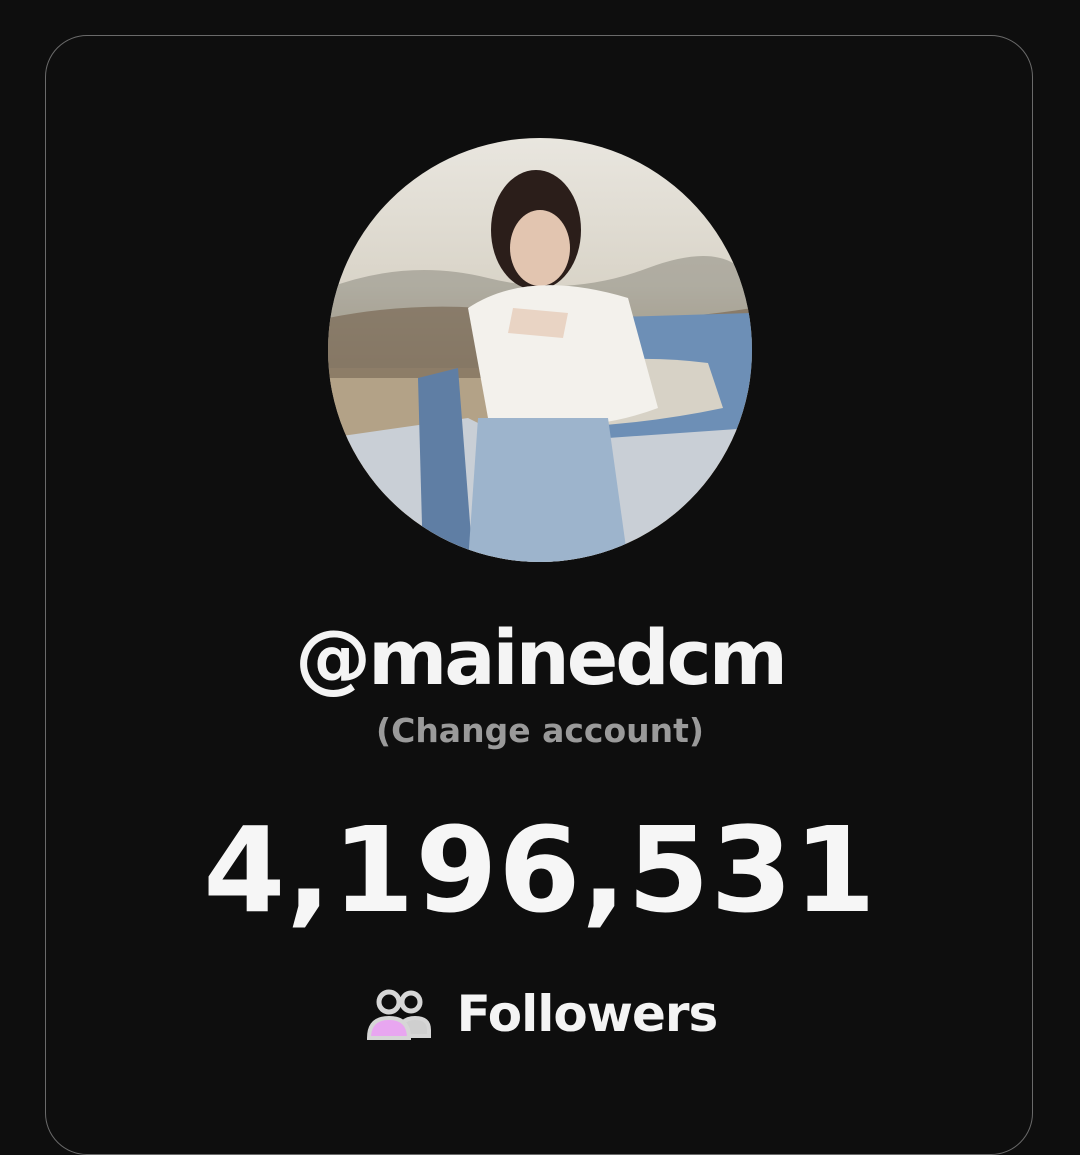 Image resolution: width=1080 pixels, height=1155 pixels. Describe the element at coordinates (587, 1014) in the screenshot. I see `followers-label: Followers` at that location.